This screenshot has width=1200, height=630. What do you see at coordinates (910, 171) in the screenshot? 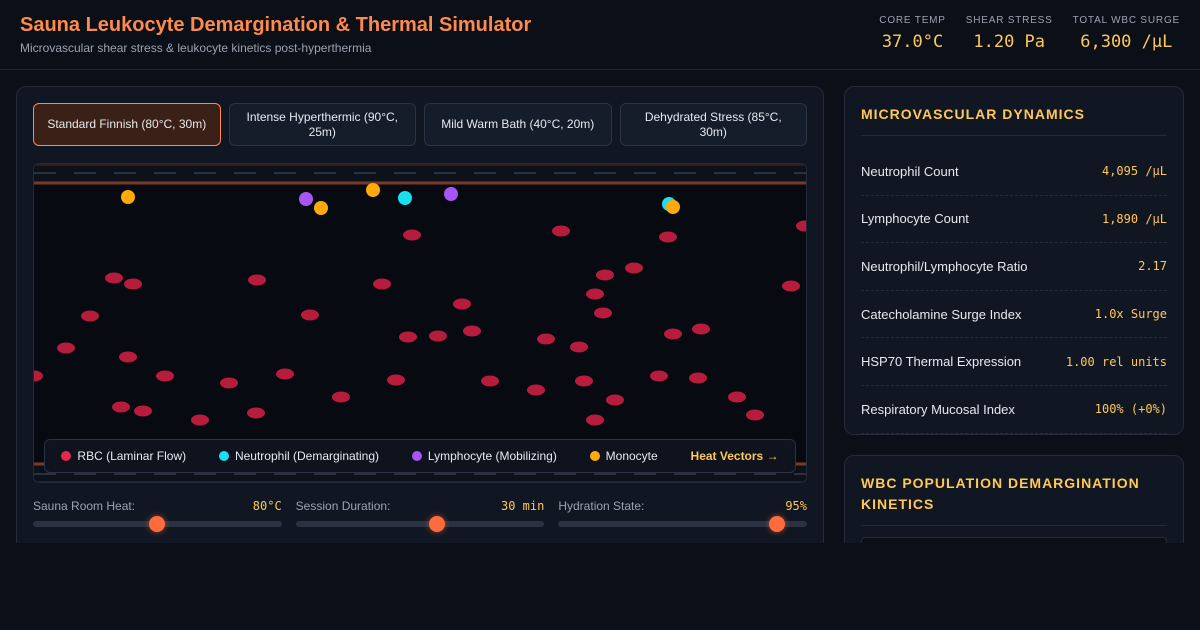
I see `metric-label: Neutrophil Count` at bounding box center [910, 171].